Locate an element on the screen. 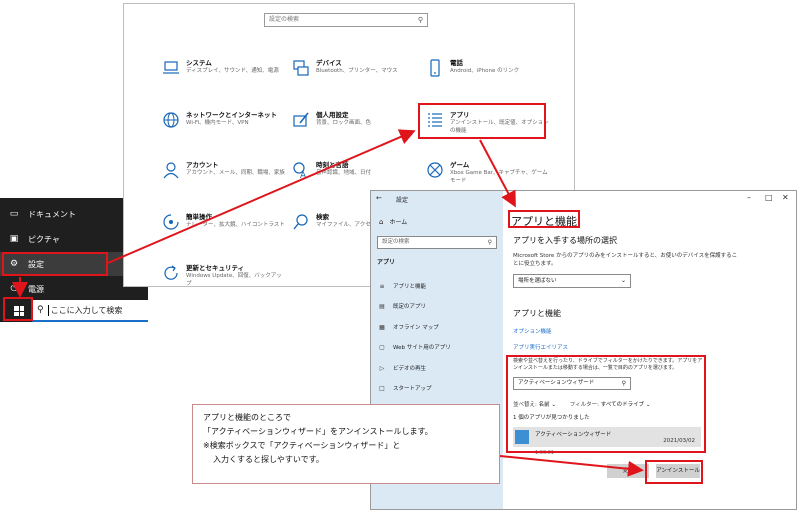 The height and width of the screenshot is (517, 800). nav-home: ⌂ ホーム is located at coordinates (393, 222).